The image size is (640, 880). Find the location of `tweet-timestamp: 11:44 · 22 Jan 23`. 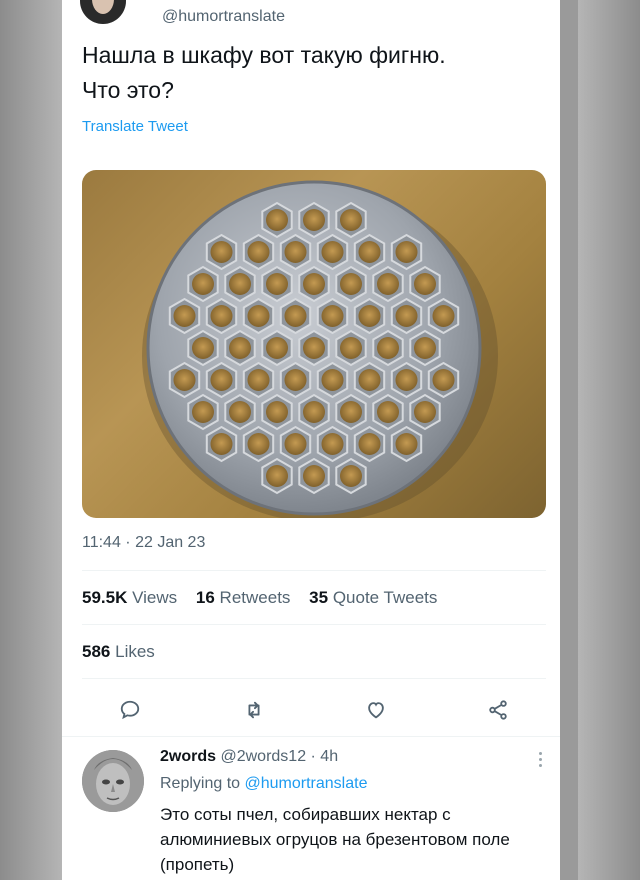

tweet-timestamp: 11:44 · 22 Jan 23 is located at coordinates (143, 543).